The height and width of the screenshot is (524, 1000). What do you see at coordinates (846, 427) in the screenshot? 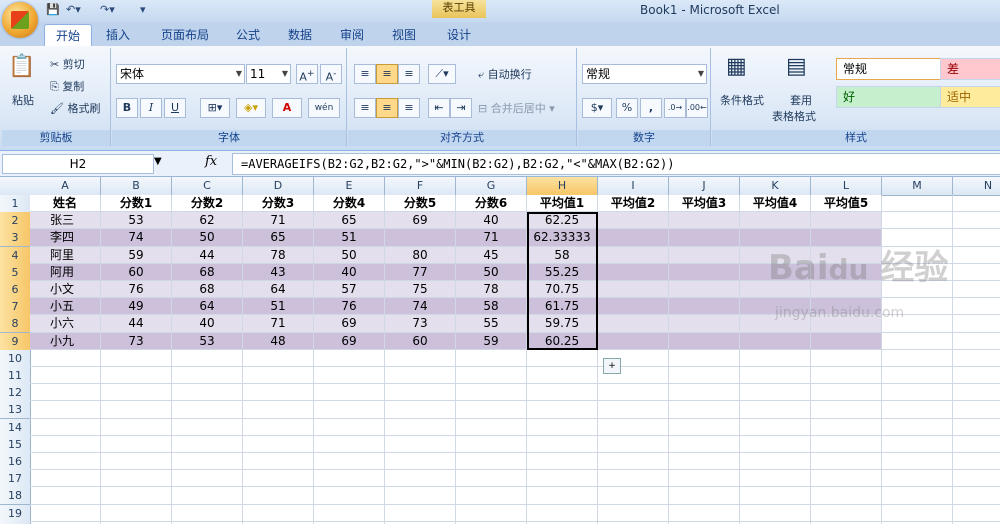
I see `cell-l14` at bounding box center [846, 427].